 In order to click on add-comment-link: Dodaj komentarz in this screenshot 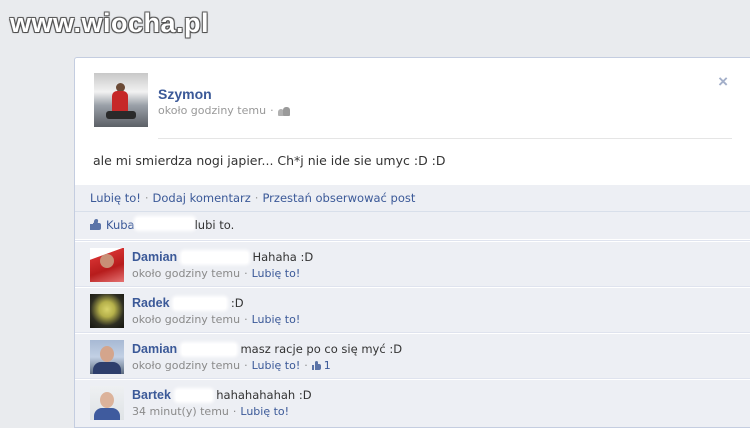, I will do `click(202, 198)`.